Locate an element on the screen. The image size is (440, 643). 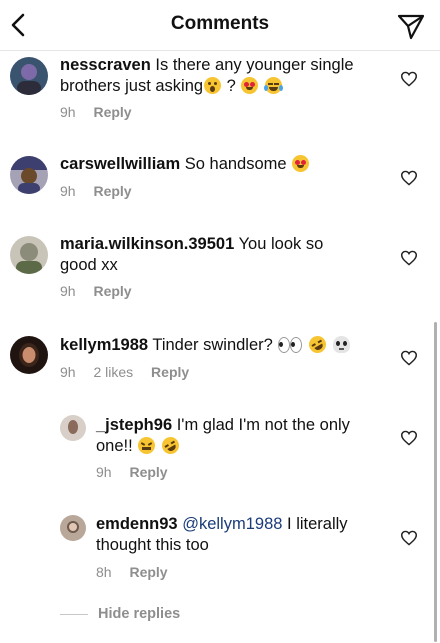
comment-meta: 9h 2 likes Reply is located at coordinates (131, 372).